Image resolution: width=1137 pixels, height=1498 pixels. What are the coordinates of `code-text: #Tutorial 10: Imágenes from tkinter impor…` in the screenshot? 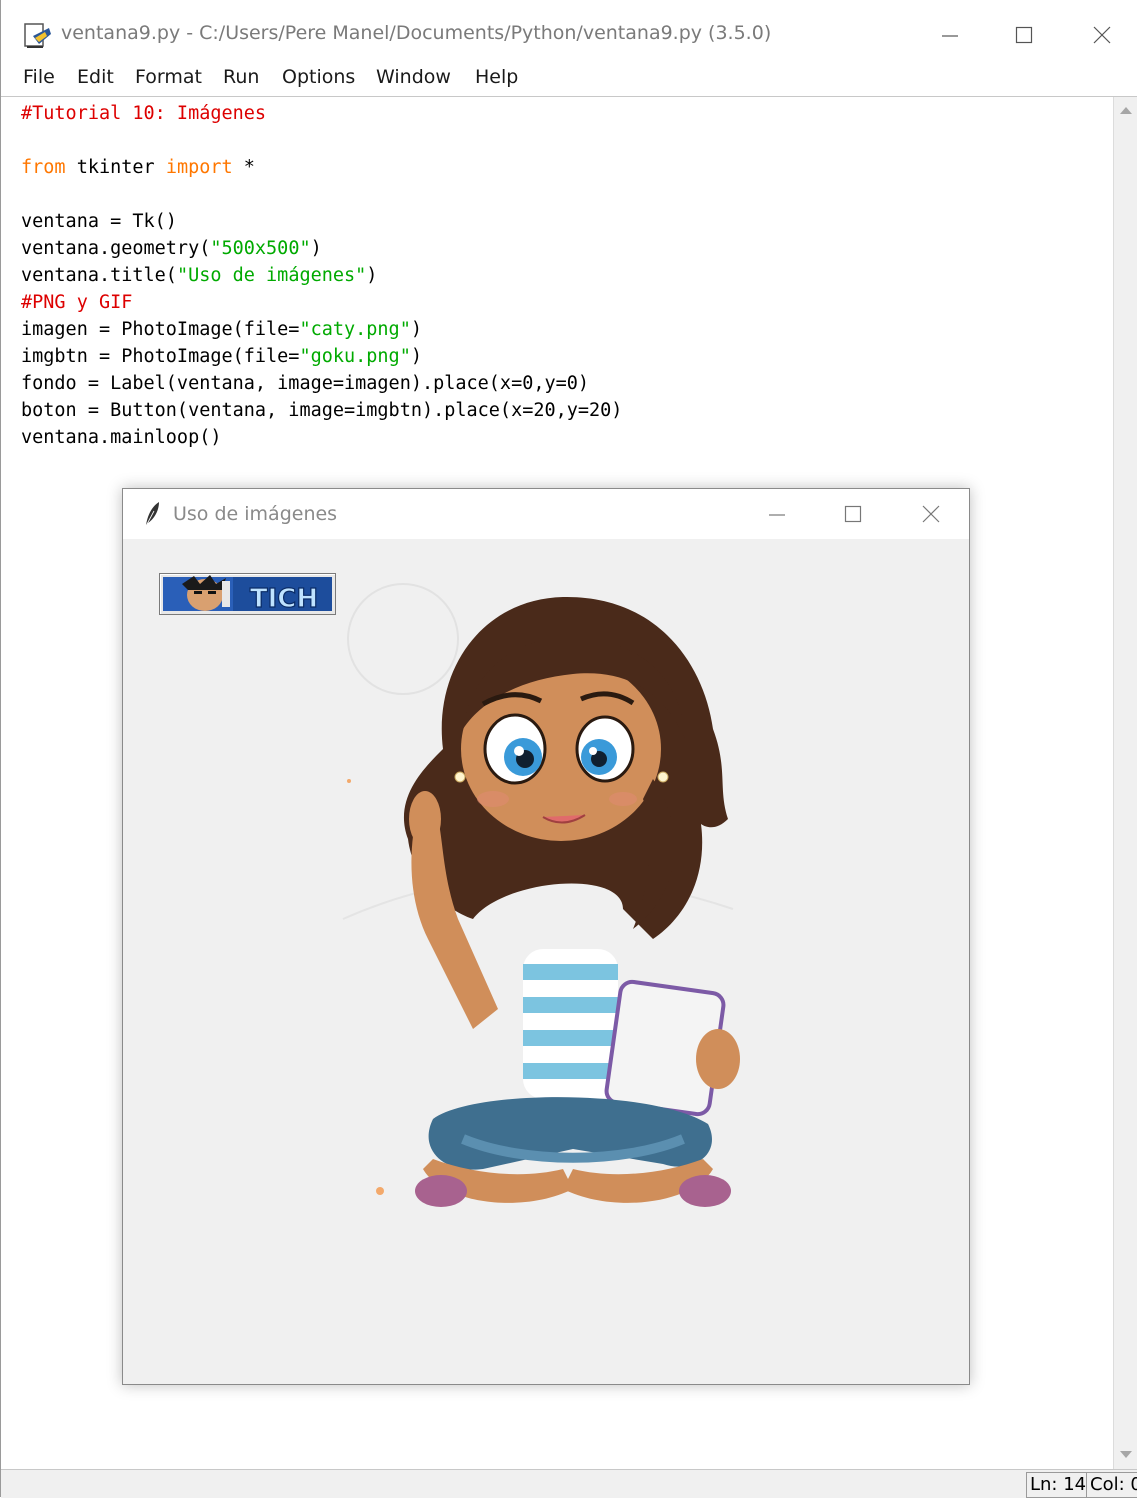 It's located at (321, 275).